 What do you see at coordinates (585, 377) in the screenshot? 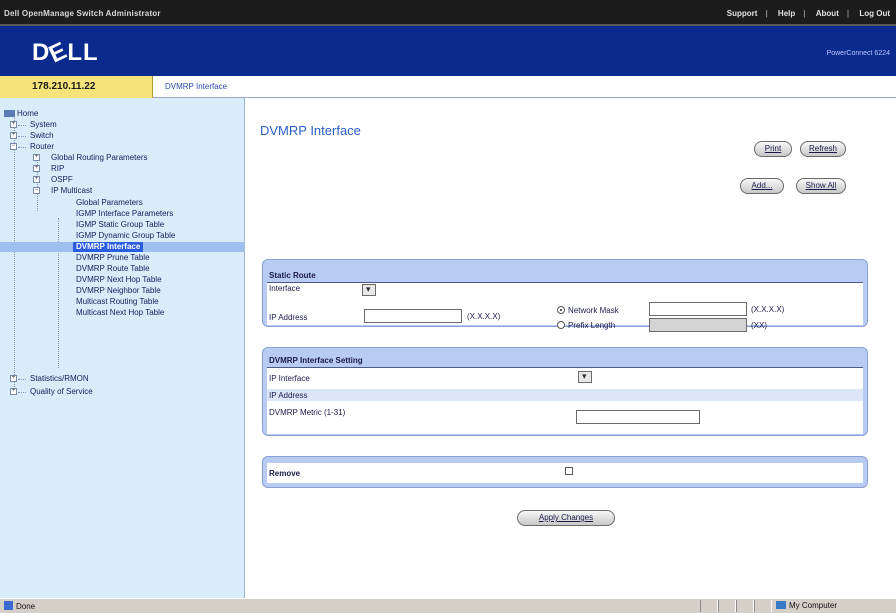
I see `ip-interface-select` at bounding box center [585, 377].